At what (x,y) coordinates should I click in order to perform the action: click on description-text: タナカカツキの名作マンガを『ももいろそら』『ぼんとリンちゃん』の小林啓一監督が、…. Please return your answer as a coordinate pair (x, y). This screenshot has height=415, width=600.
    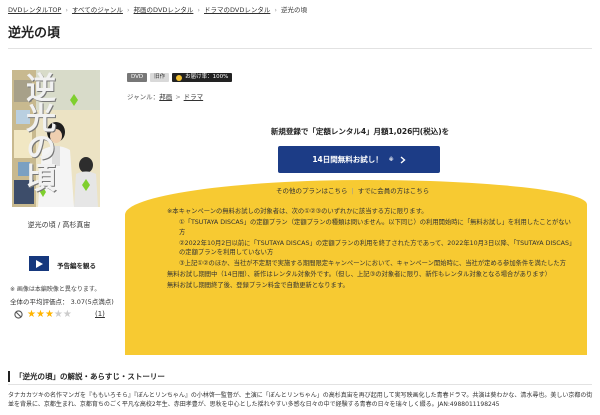
    Looking at the image, I should click on (300, 400).